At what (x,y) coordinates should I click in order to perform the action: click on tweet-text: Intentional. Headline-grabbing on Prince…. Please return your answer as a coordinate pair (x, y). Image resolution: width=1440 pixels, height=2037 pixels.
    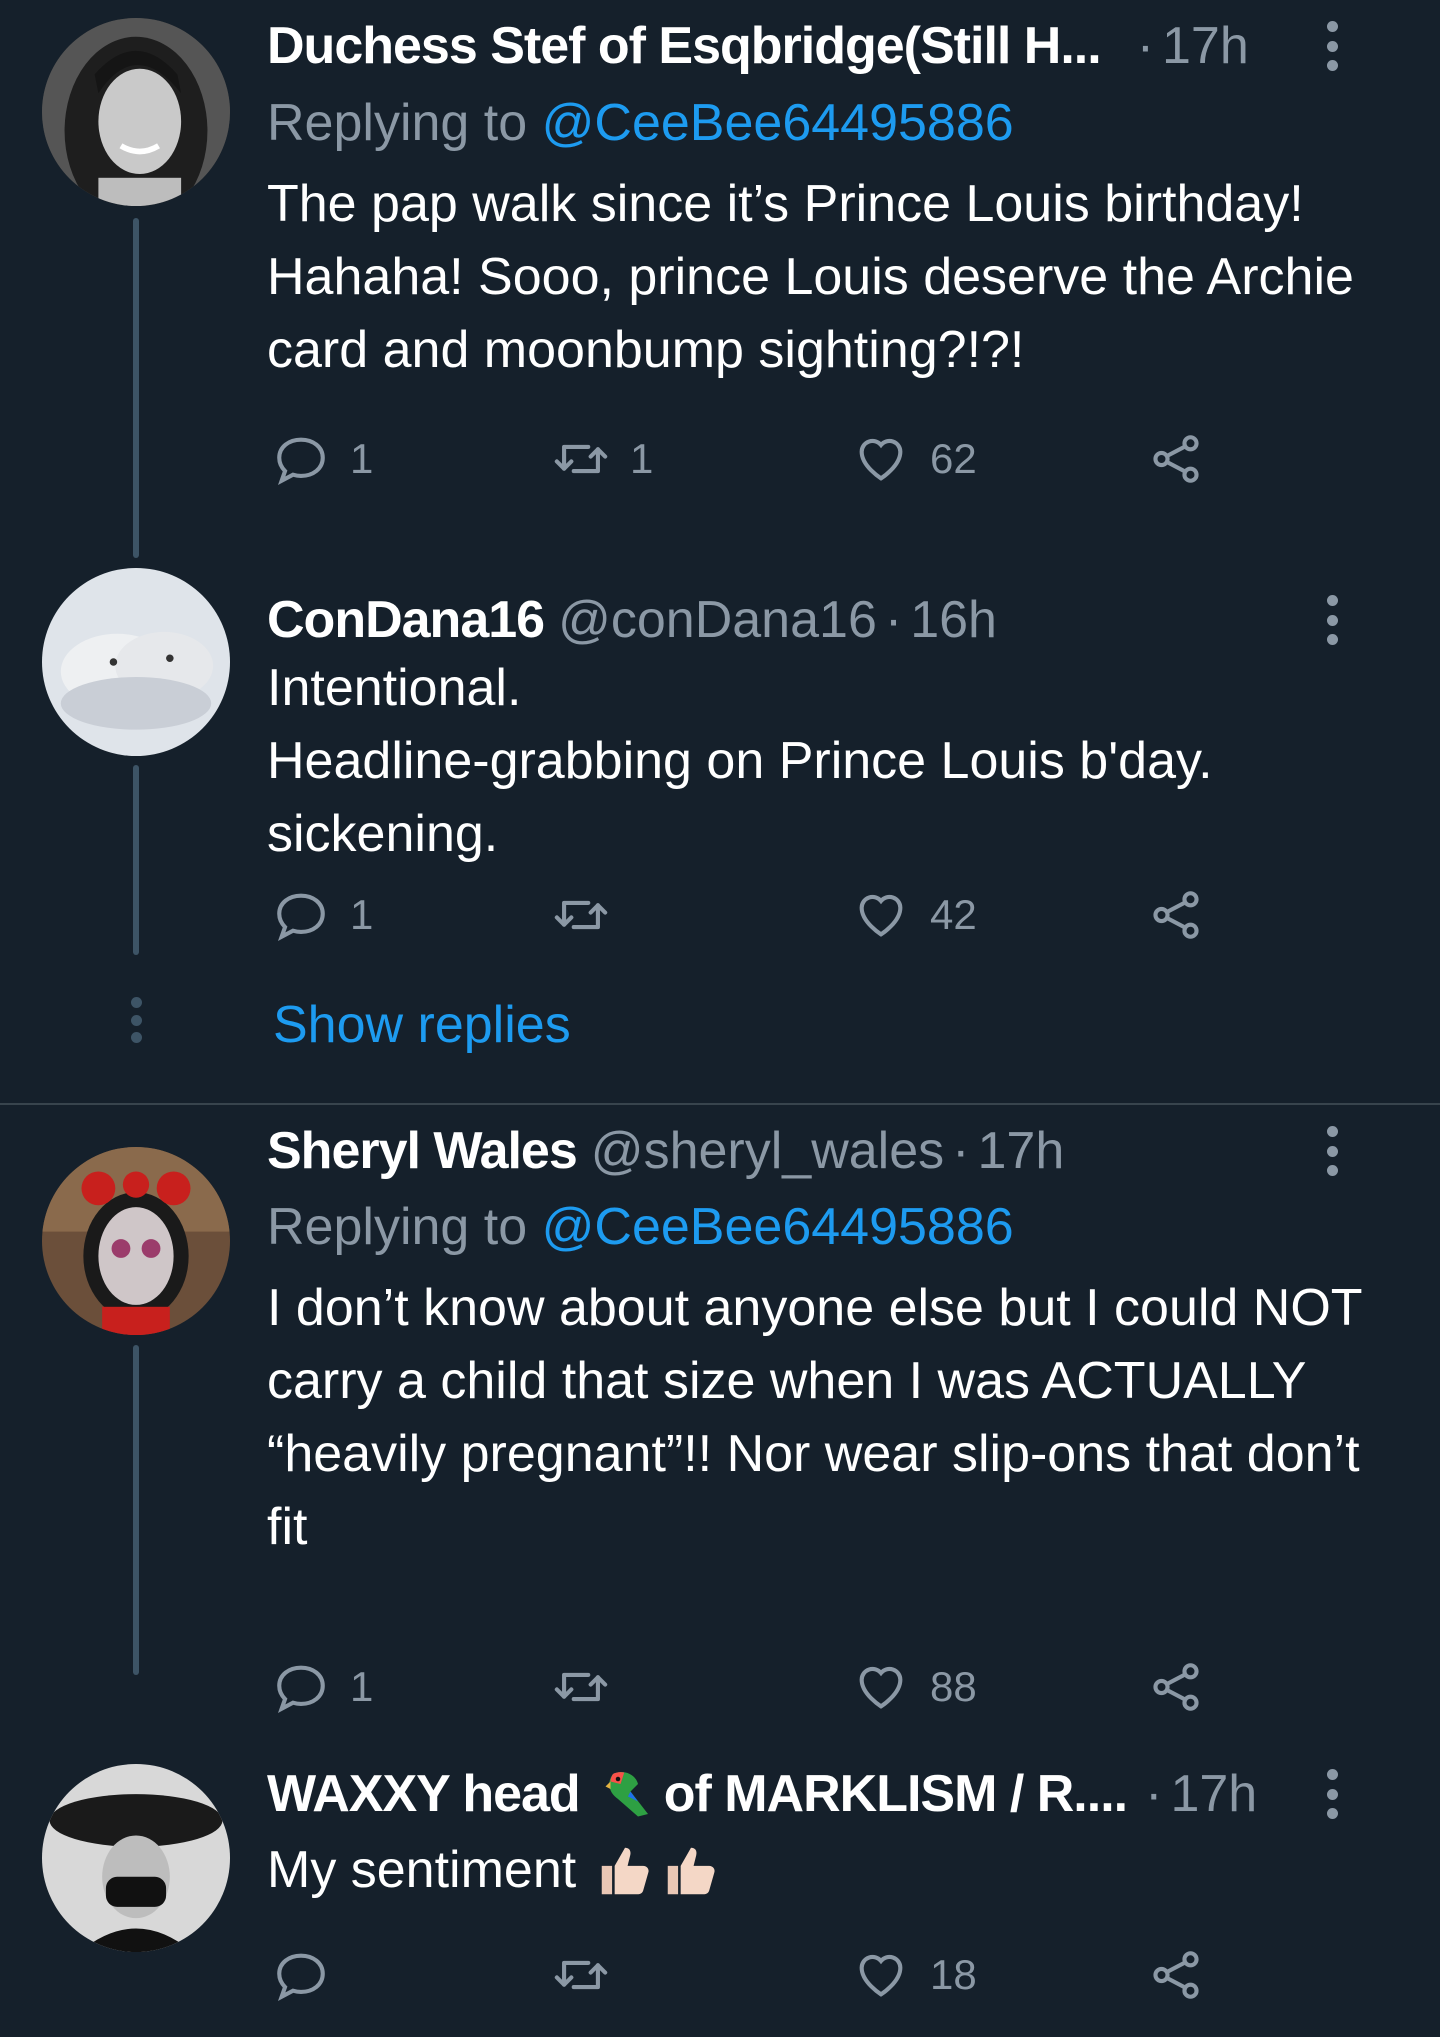
    Looking at the image, I should click on (740, 761).